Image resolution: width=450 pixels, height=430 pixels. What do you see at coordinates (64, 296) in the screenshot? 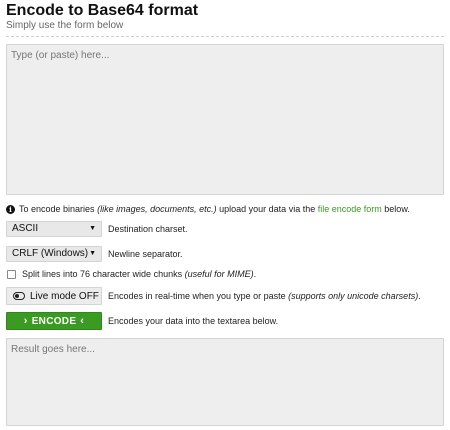
I see `live-mode-label: Live mode OFF` at bounding box center [64, 296].